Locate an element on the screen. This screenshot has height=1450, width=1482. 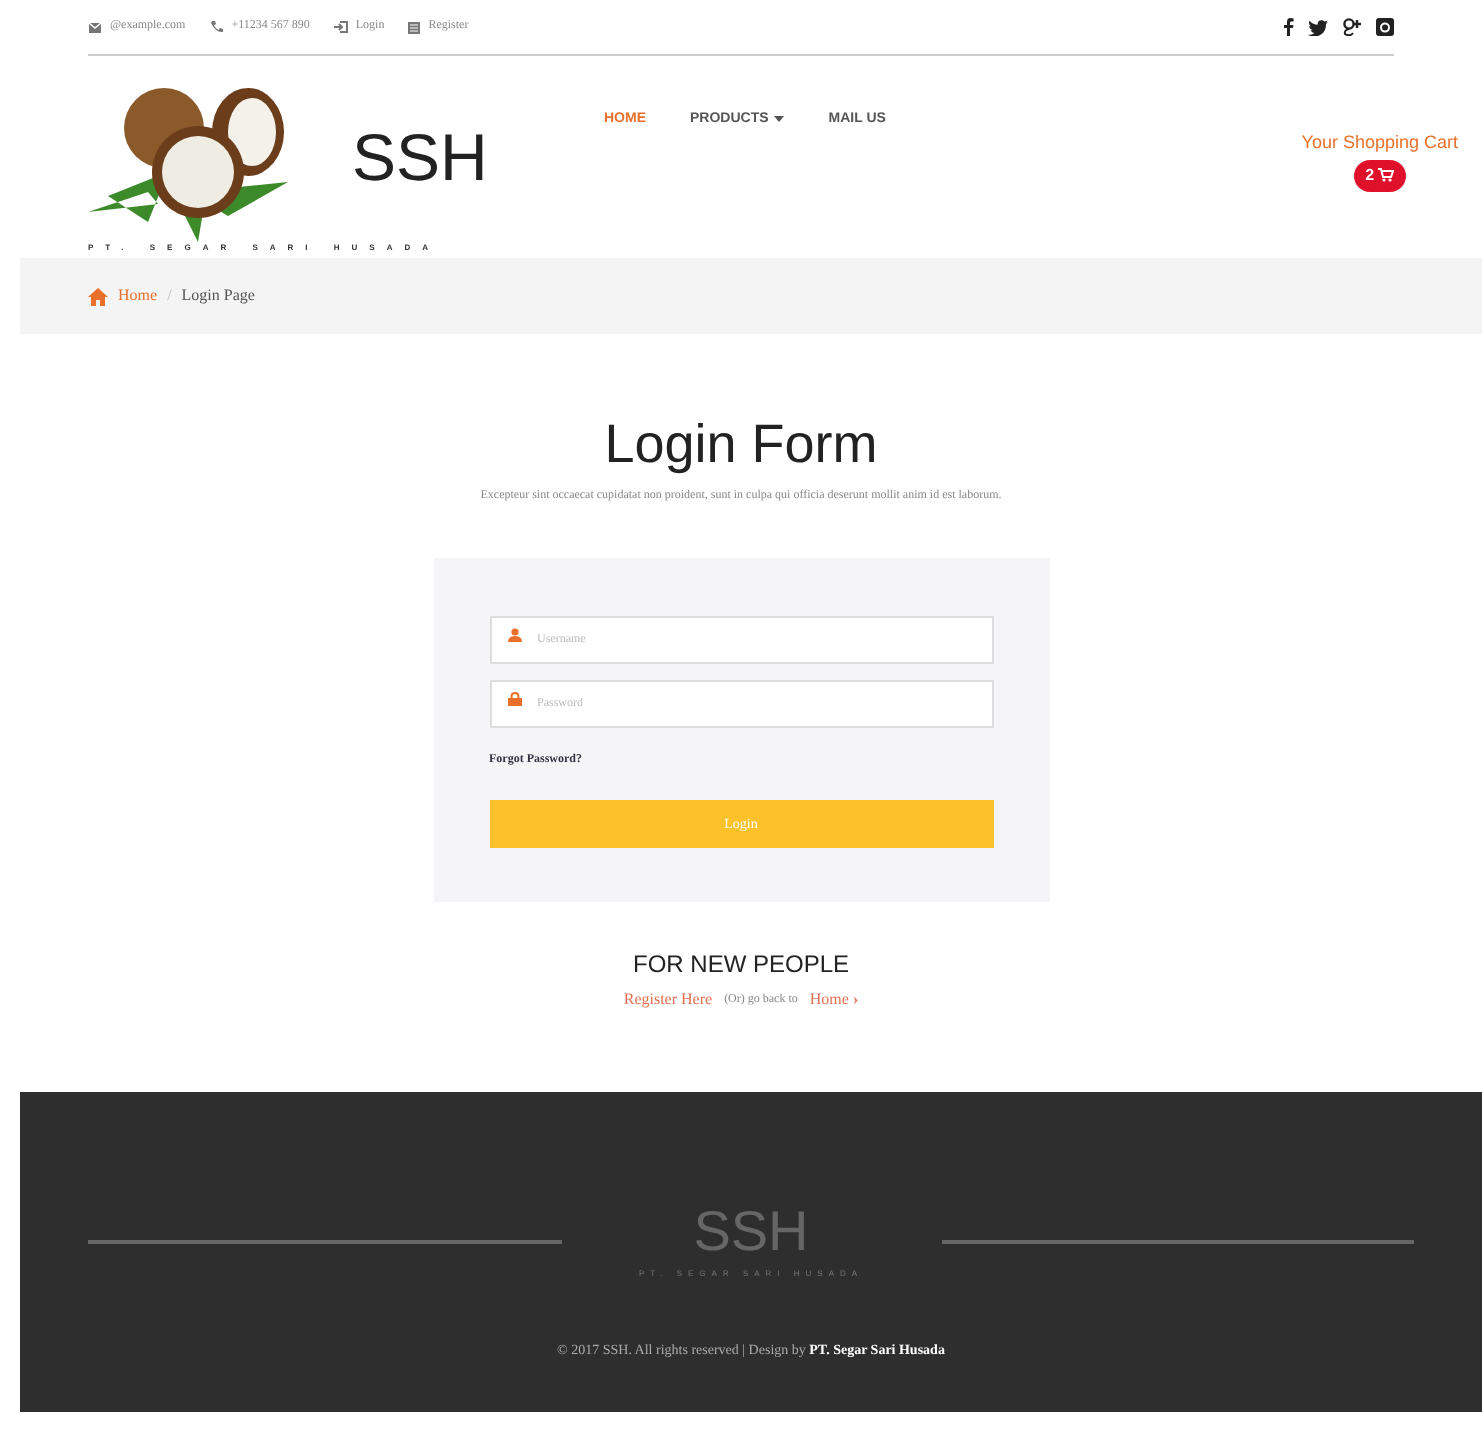
home-link: Home › is located at coordinates (834, 1000).